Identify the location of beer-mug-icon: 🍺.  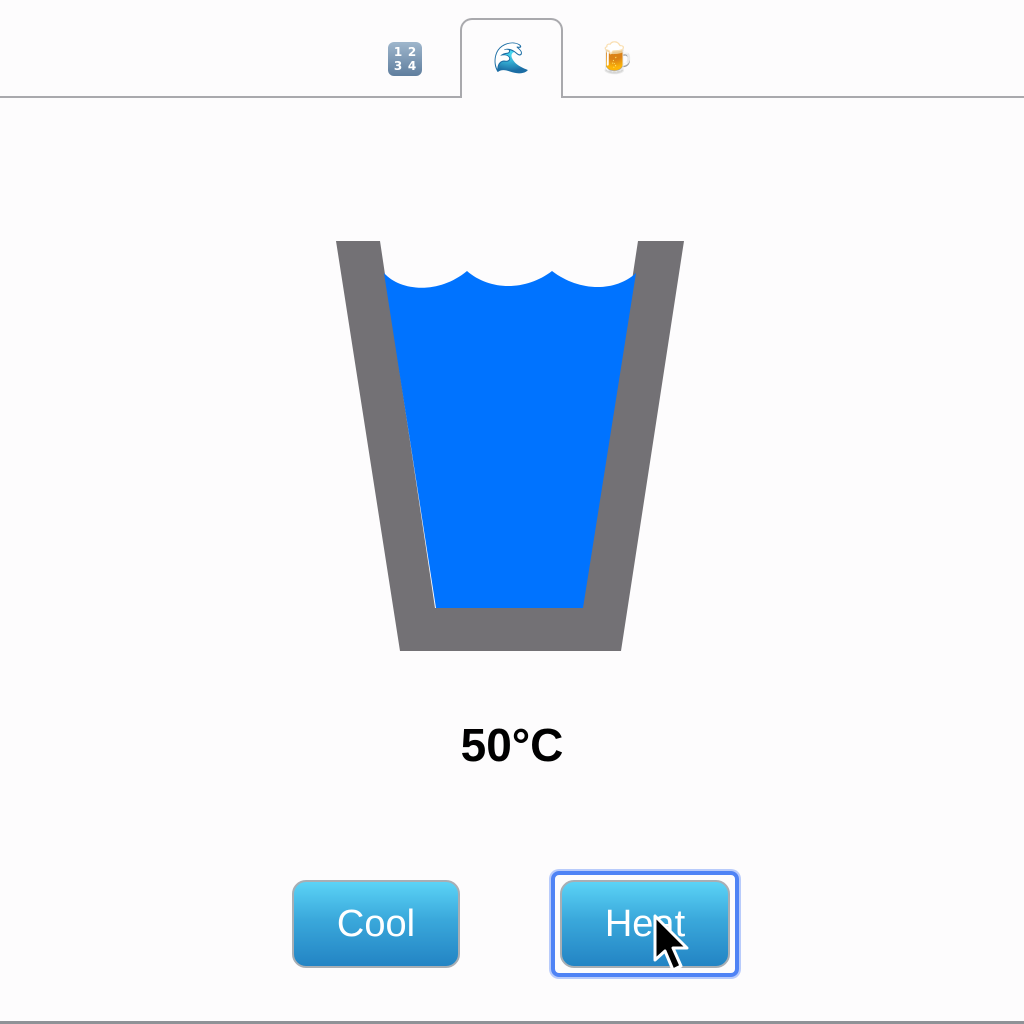
(616, 58).